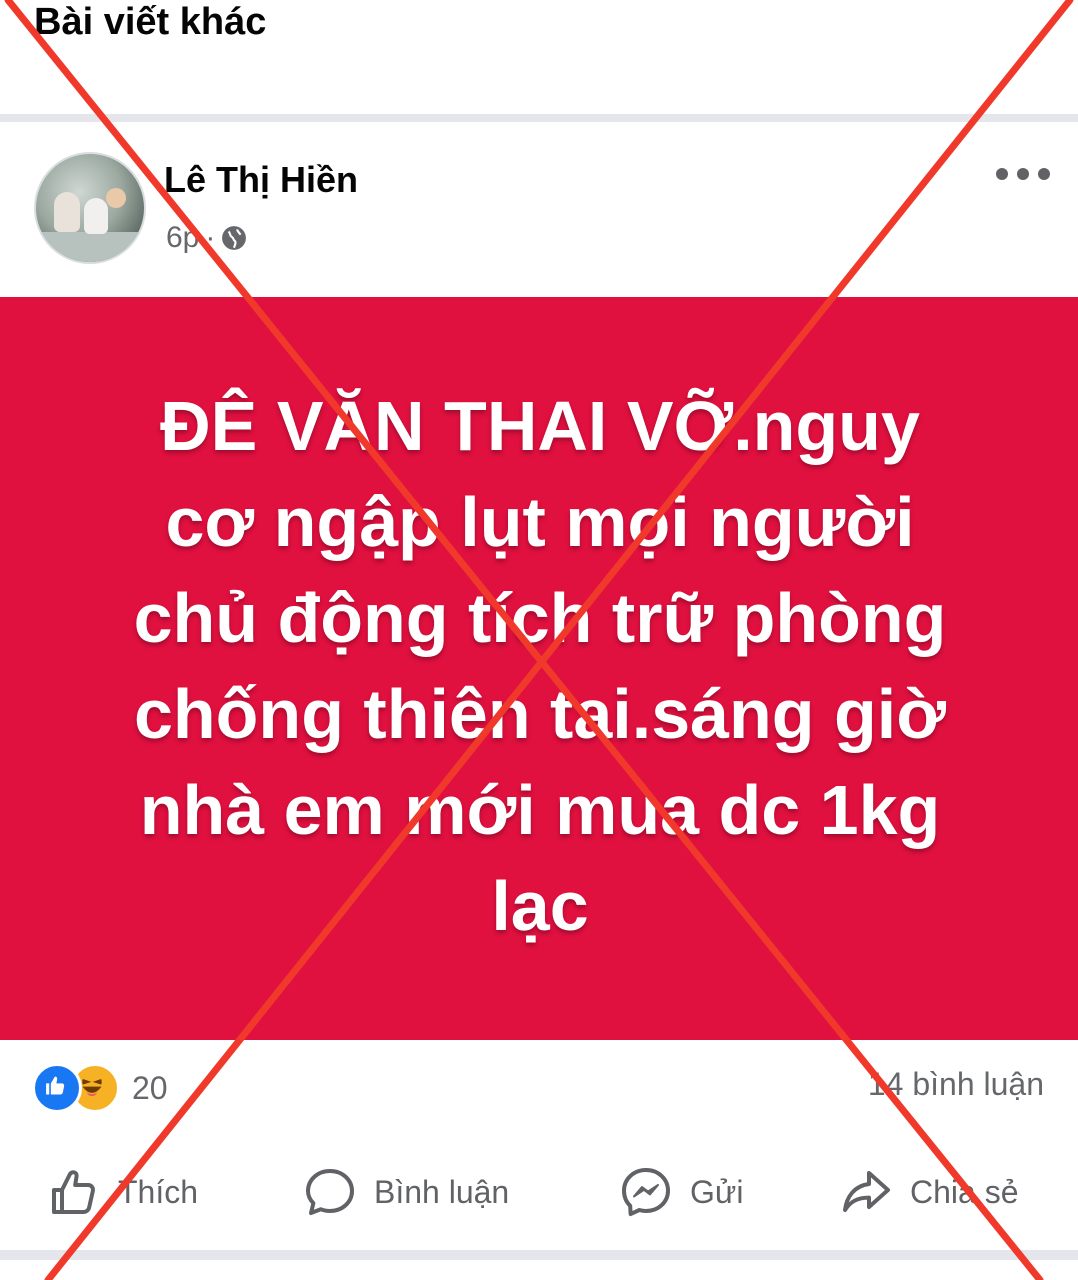 The image size is (1078, 1280). I want to click on action-bar: Thích Bình luận Gửi Chia sẻ, so click(539, 1192).